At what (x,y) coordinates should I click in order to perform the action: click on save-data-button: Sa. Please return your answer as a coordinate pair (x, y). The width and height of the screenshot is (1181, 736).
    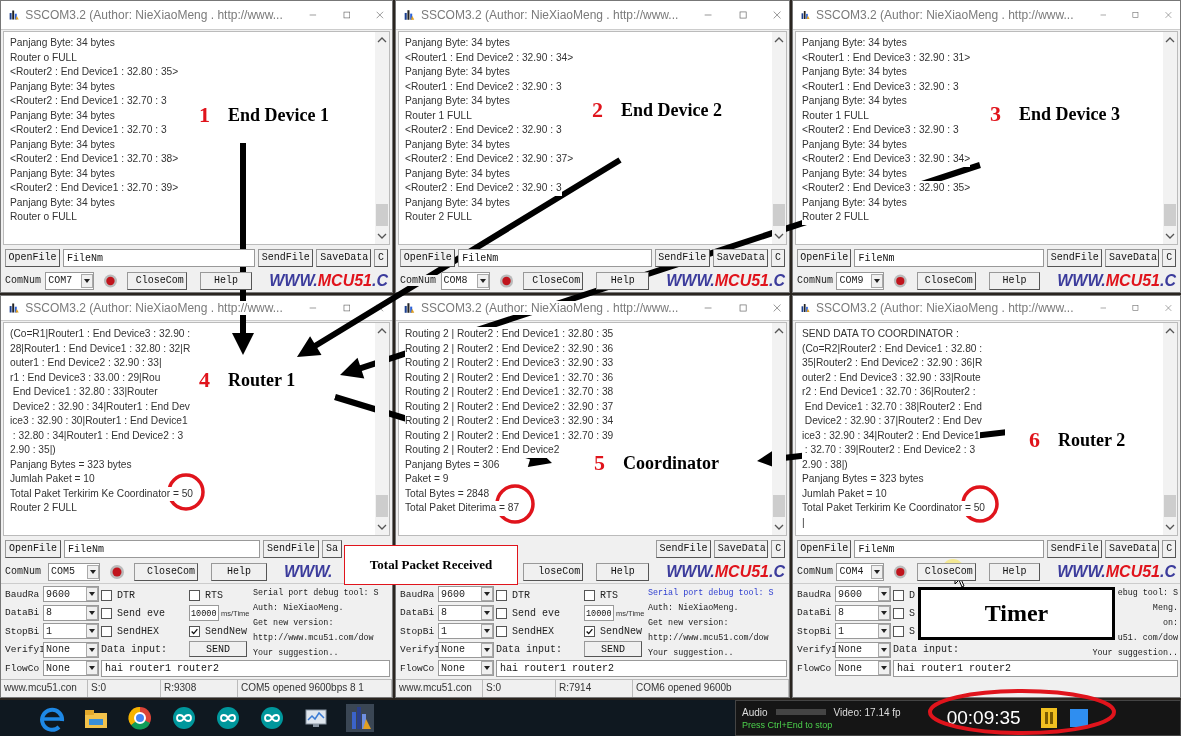
    Looking at the image, I should click on (332, 548).